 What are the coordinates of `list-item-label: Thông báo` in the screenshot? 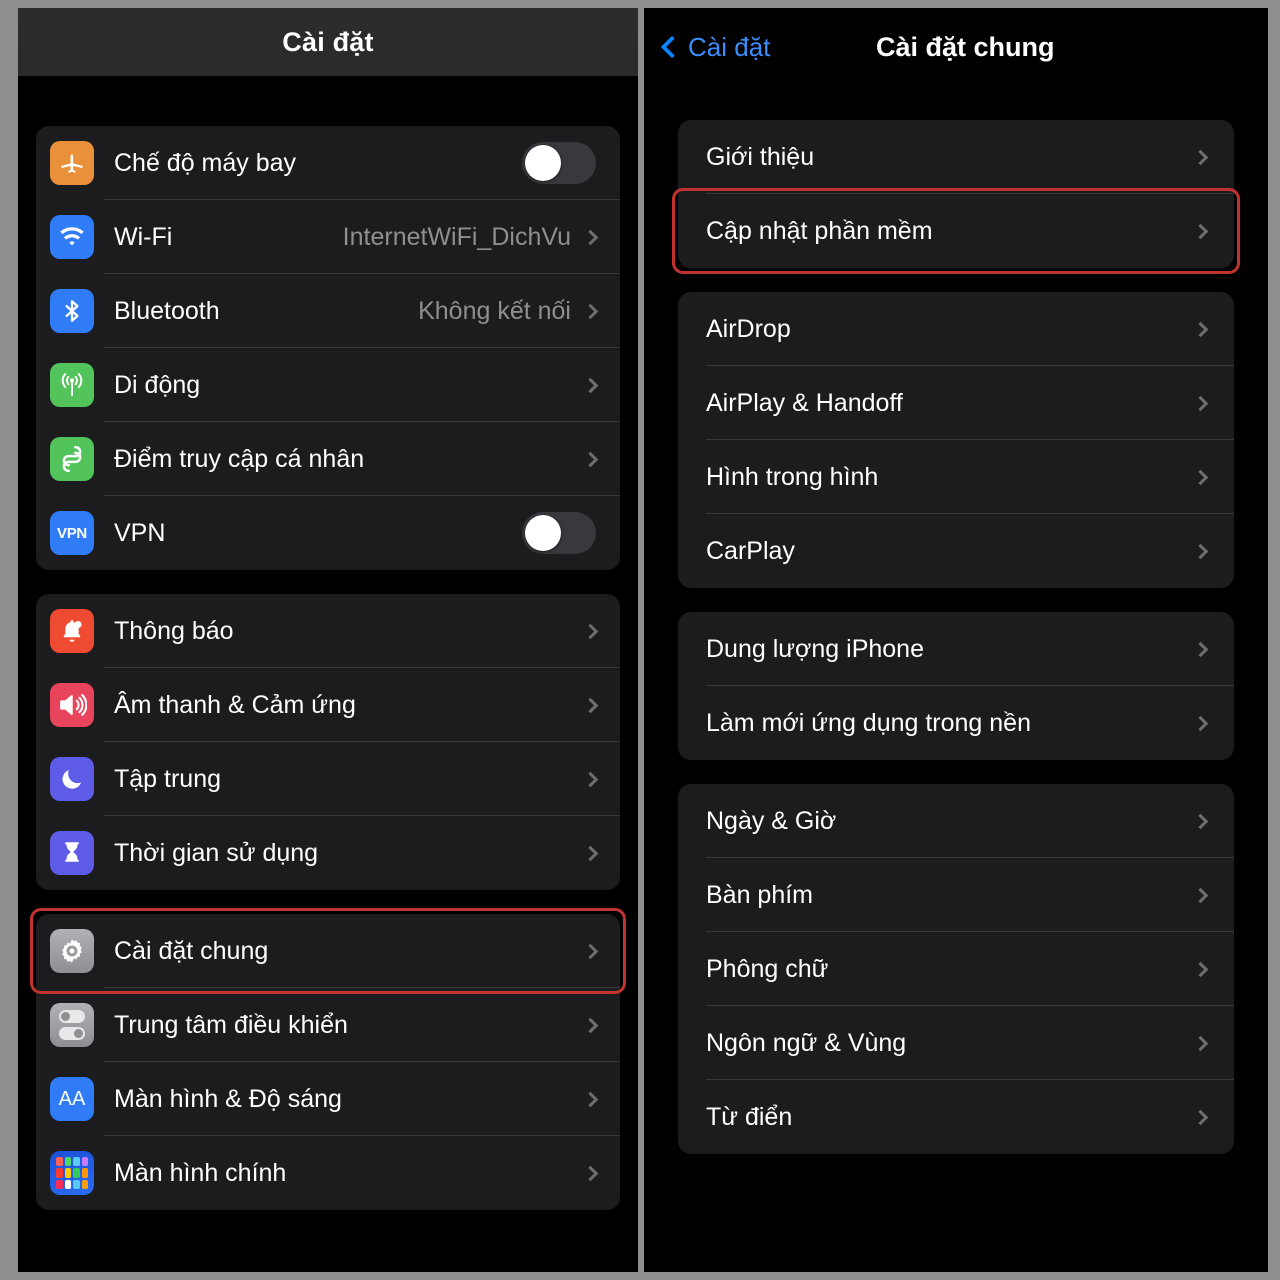 It's located at (174, 630).